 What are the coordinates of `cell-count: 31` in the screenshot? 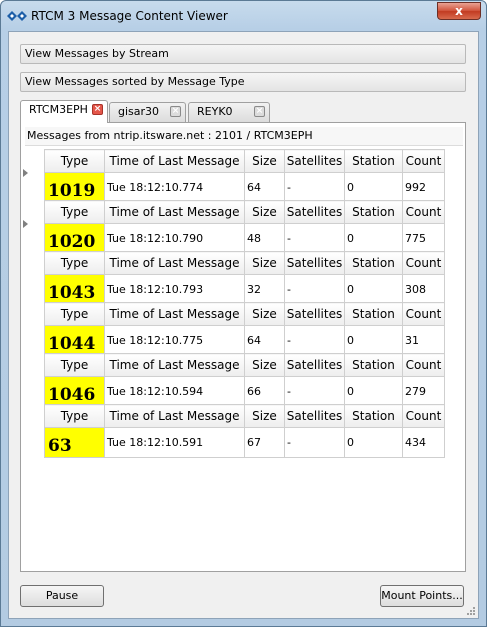 It's located at (423, 340).